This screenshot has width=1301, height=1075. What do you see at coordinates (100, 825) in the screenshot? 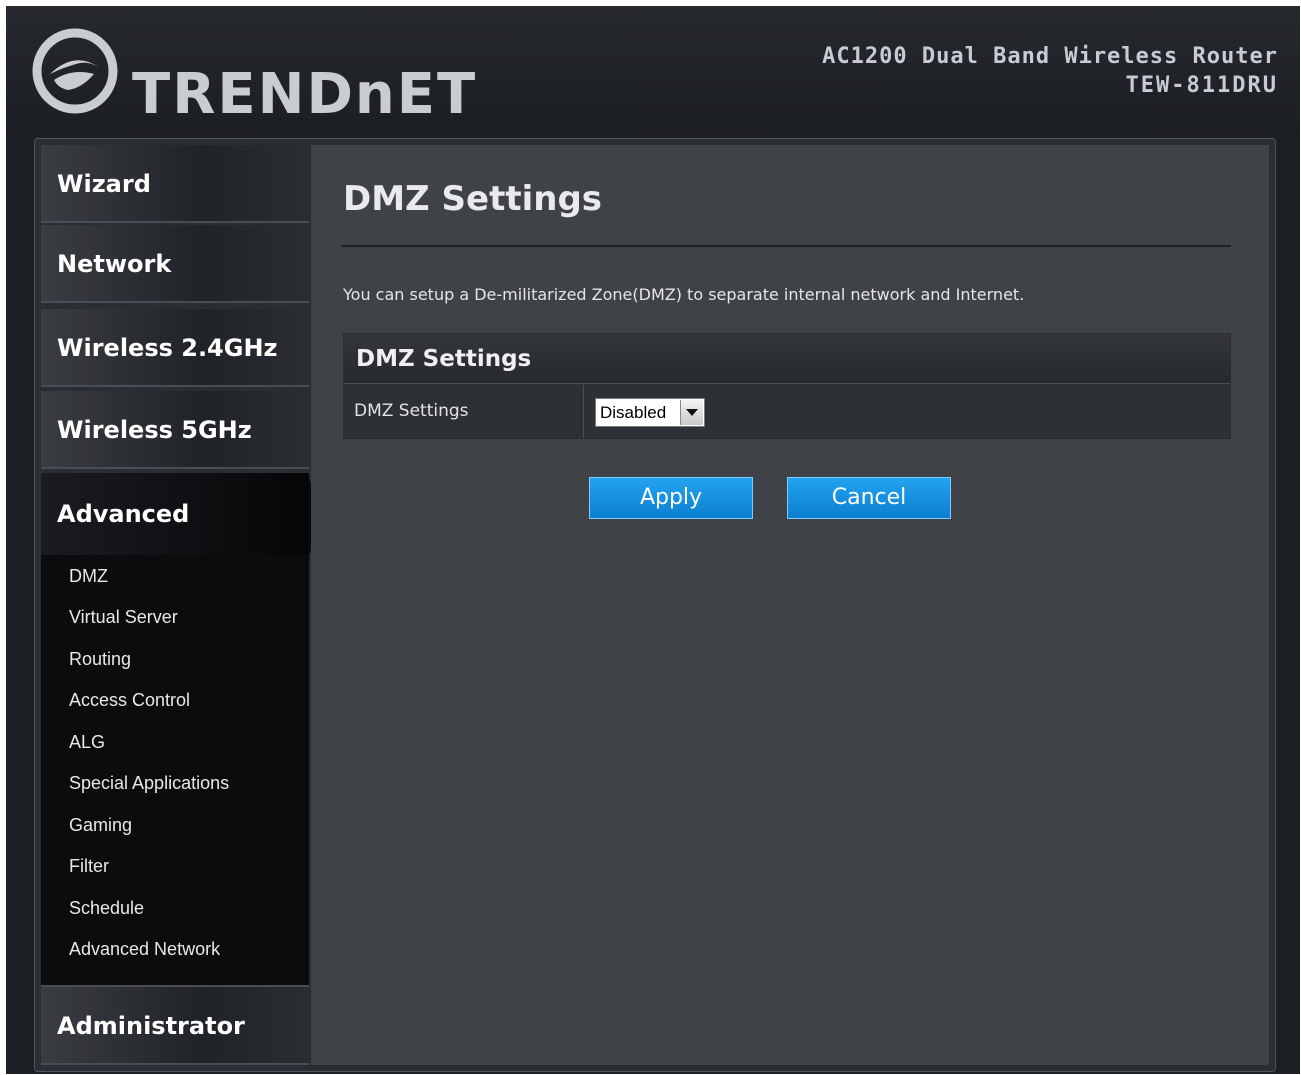
I see `sidebar-subitem-gaming: Gaming` at bounding box center [100, 825].